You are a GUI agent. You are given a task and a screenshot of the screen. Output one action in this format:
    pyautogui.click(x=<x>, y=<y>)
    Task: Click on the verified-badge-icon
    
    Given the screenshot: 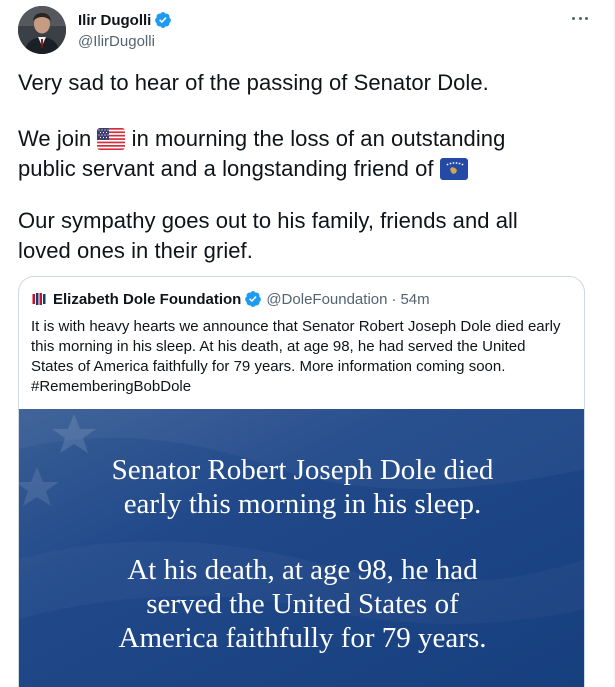 What is the action you would take?
    pyautogui.click(x=163, y=20)
    